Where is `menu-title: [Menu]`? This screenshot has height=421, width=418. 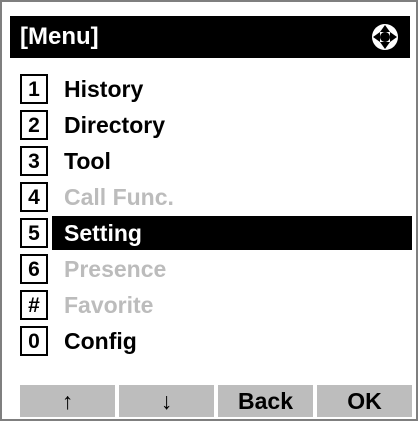 menu-title: [Menu] is located at coordinates (59, 36).